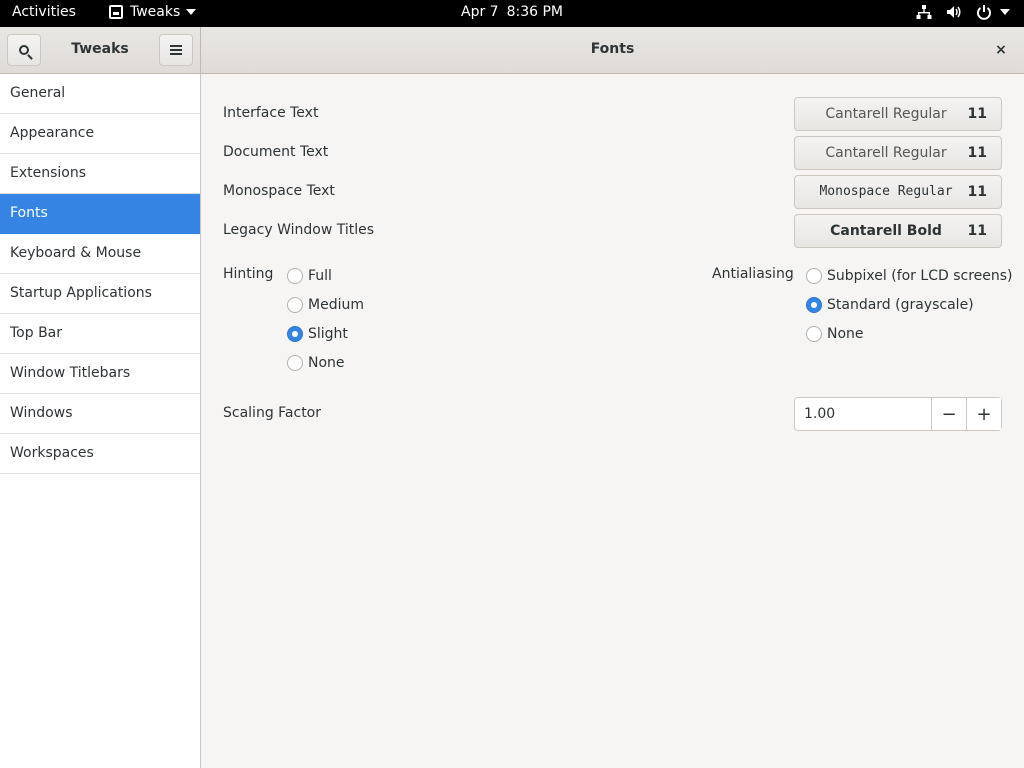 The width and height of the screenshot is (1024, 768). I want to click on interface-text-font-button: Cantarell Regular 11, so click(898, 114).